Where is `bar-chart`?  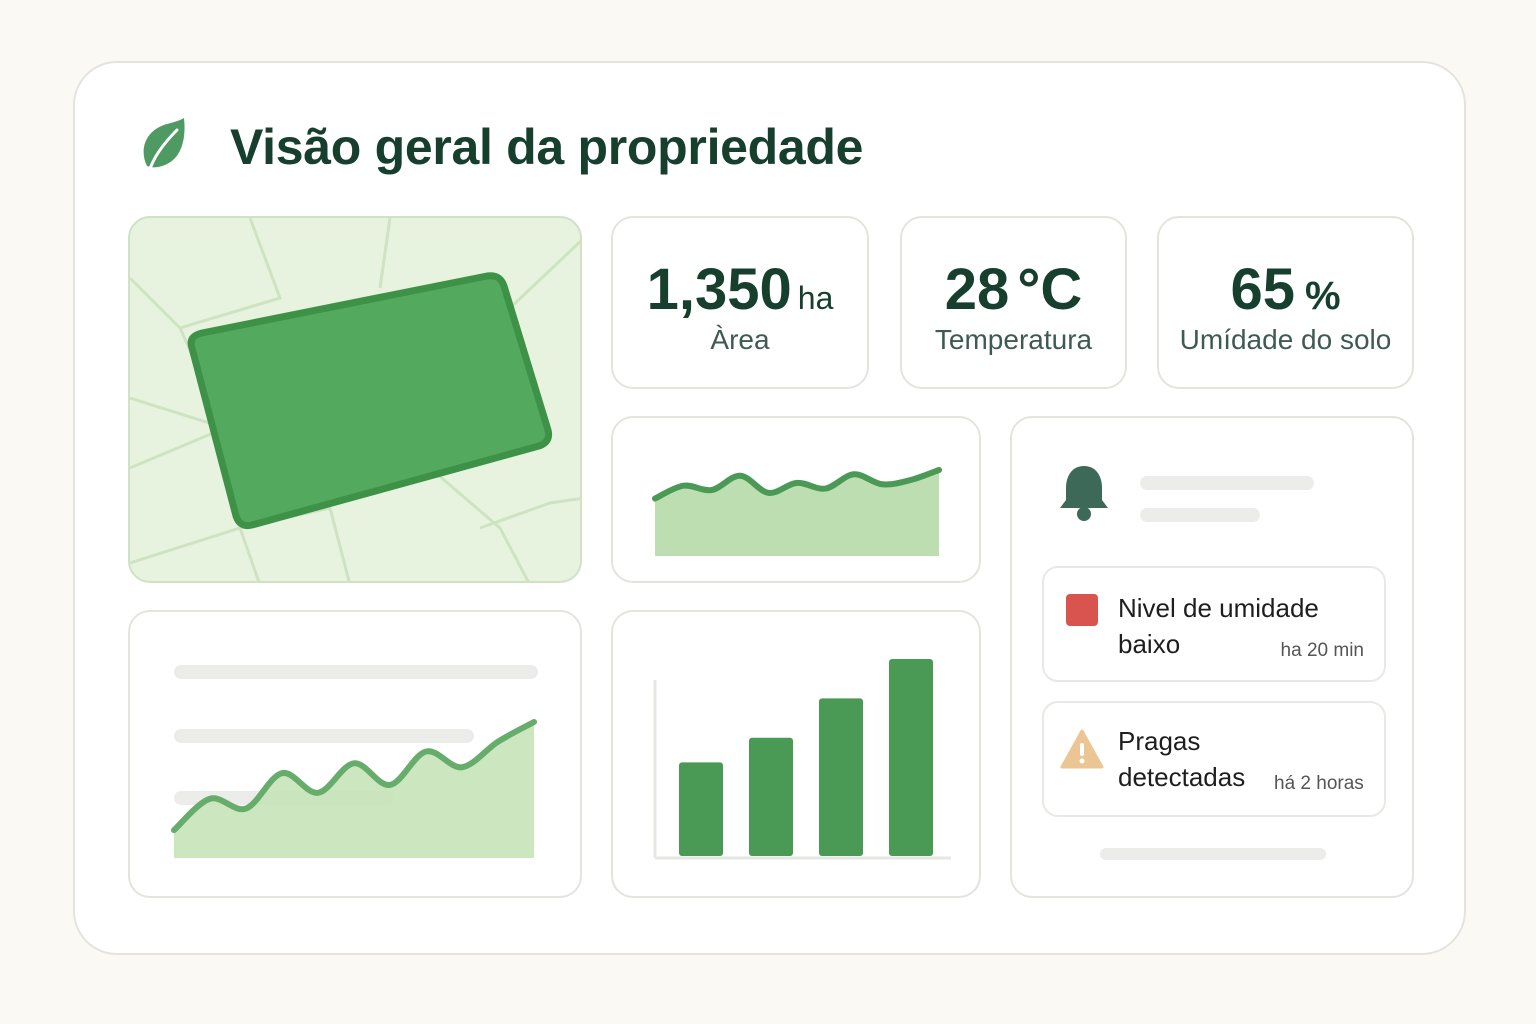
bar-chart is located at coordinates (802, 759).